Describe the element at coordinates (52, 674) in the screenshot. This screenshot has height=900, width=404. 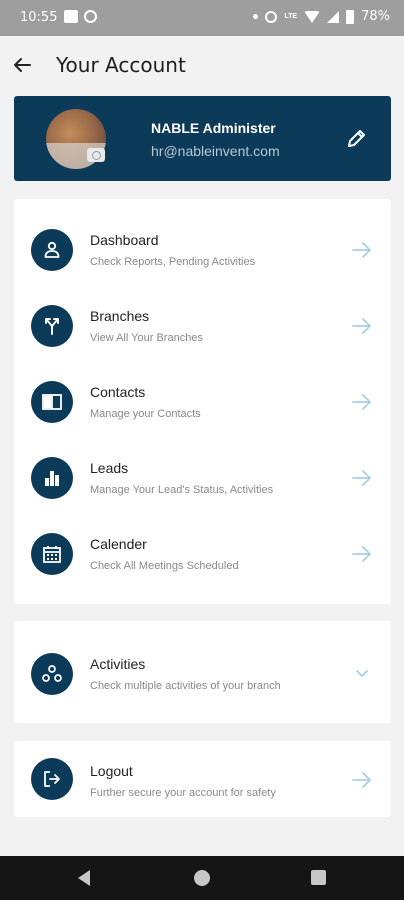
I see `activities-icon` at that location.